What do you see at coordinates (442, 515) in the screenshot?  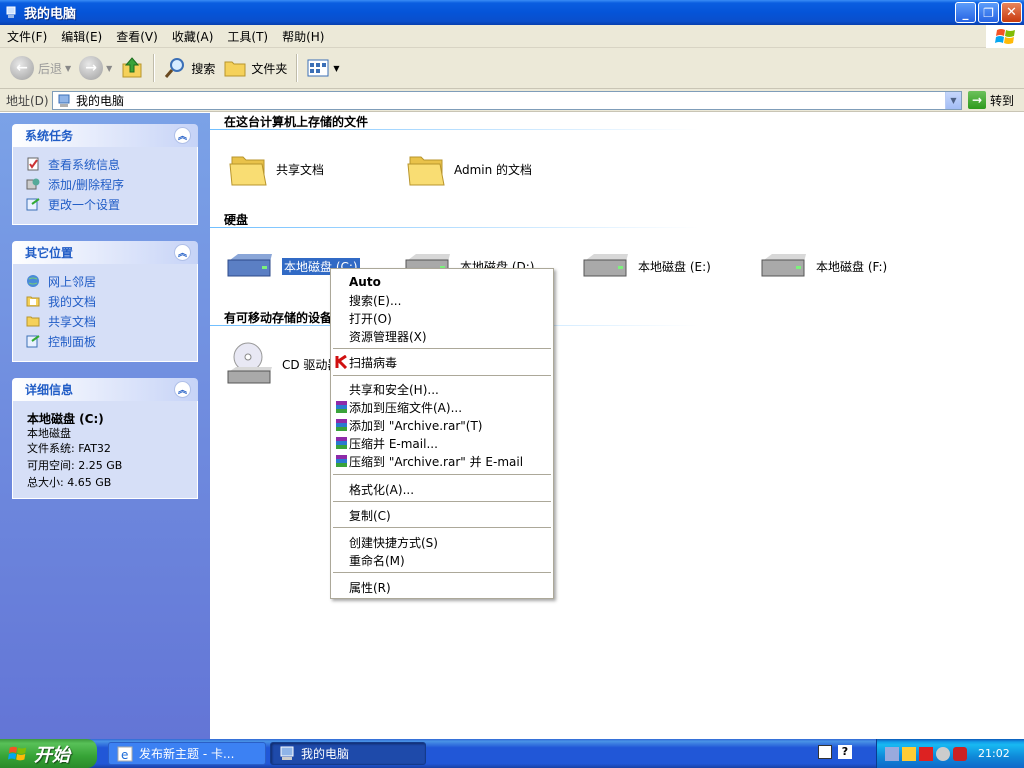 I see `menu-item-copy: 复制(C)` at bounding box center [442, 515].